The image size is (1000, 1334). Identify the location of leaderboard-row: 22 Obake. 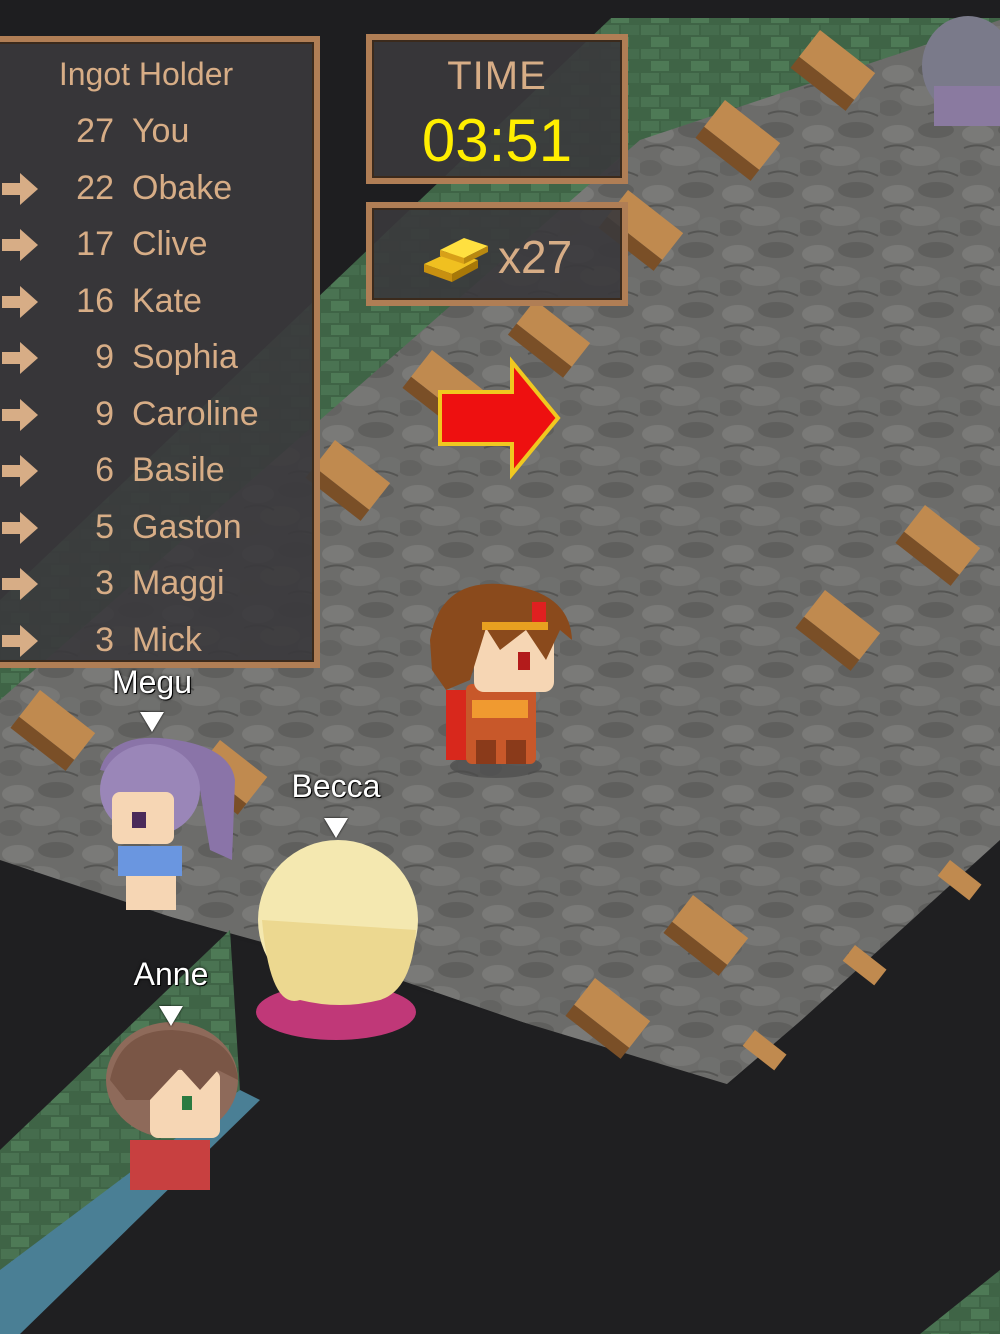
(158, 189).